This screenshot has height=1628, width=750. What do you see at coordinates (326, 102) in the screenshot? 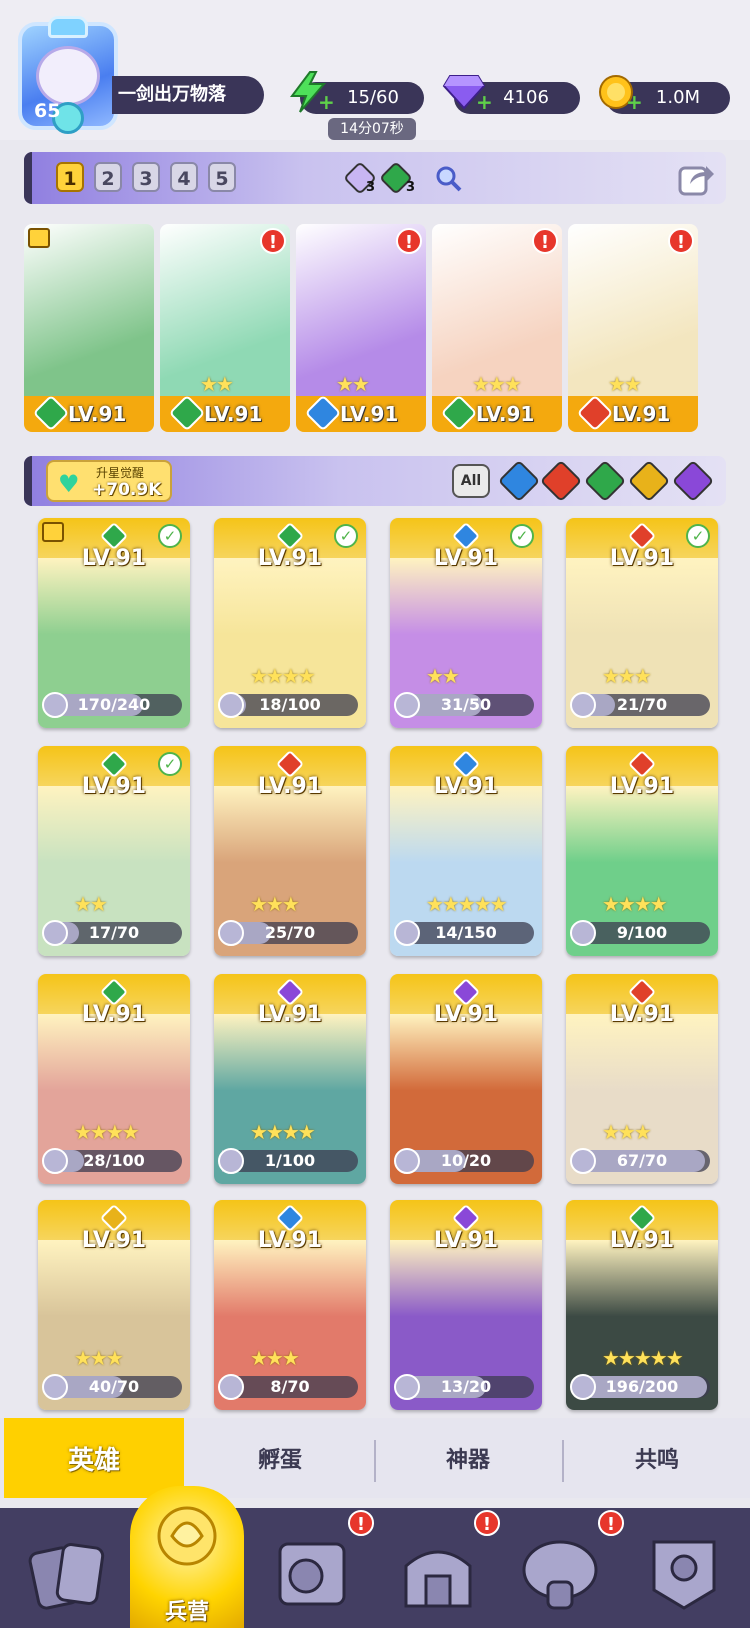
I see `add-energy-icon: +` at bounding box center [326, 102].